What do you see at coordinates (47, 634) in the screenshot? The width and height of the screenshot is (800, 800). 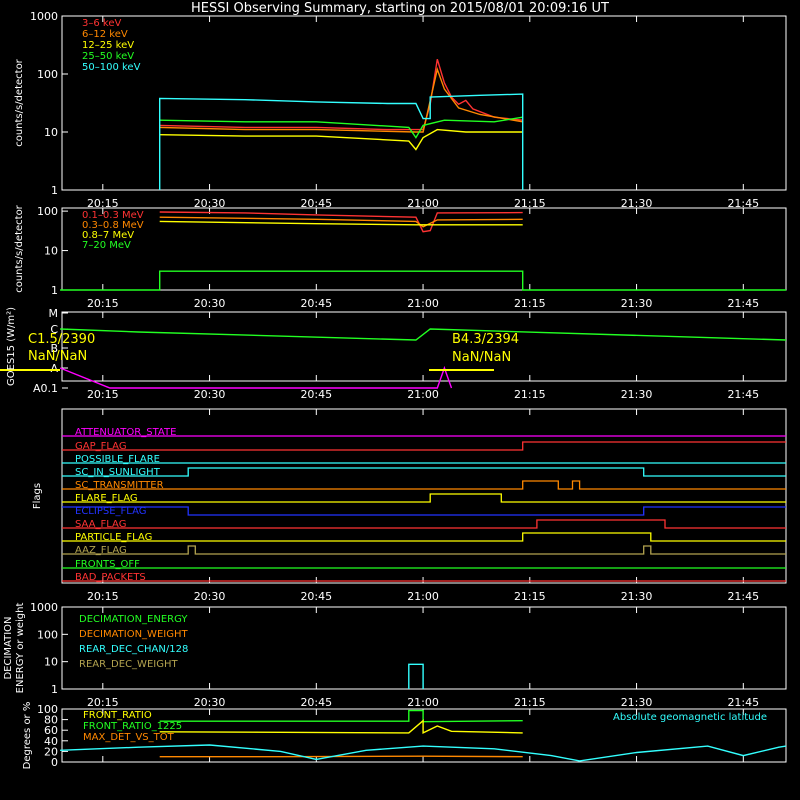 I see `panel5-ytick-label: 100` at bounding box center [47, 634].